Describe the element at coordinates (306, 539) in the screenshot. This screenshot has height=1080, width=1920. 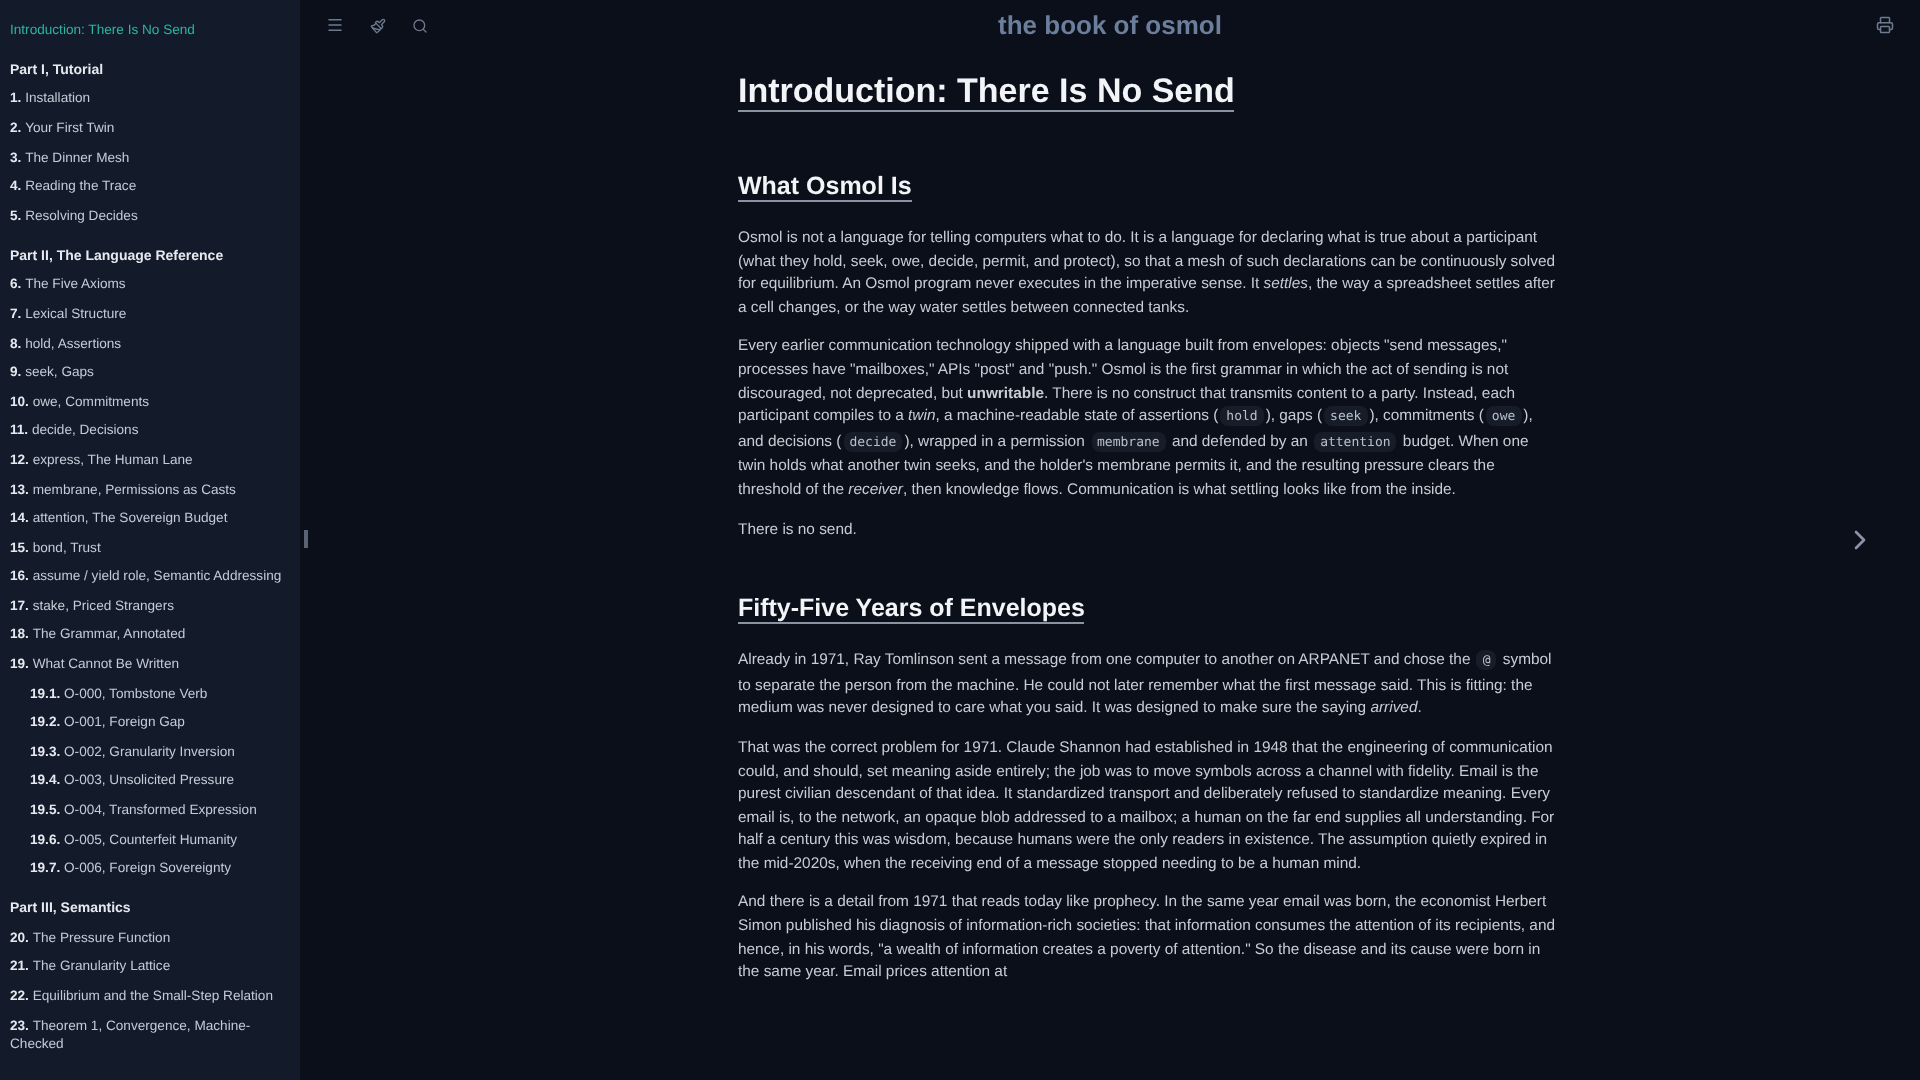
I see `sidebar-resize-handle` at that location.